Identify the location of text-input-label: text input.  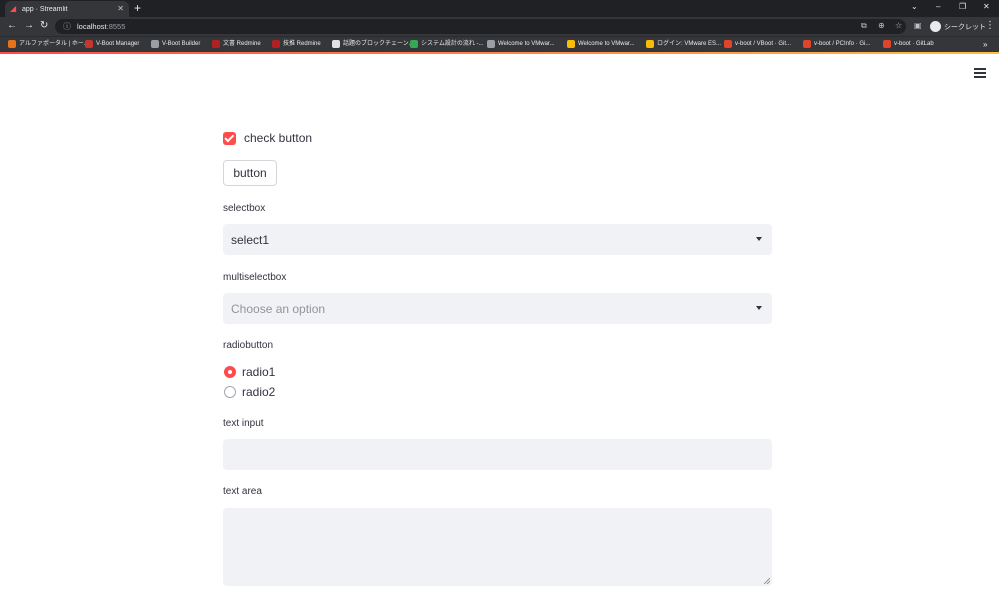
(243, 423).